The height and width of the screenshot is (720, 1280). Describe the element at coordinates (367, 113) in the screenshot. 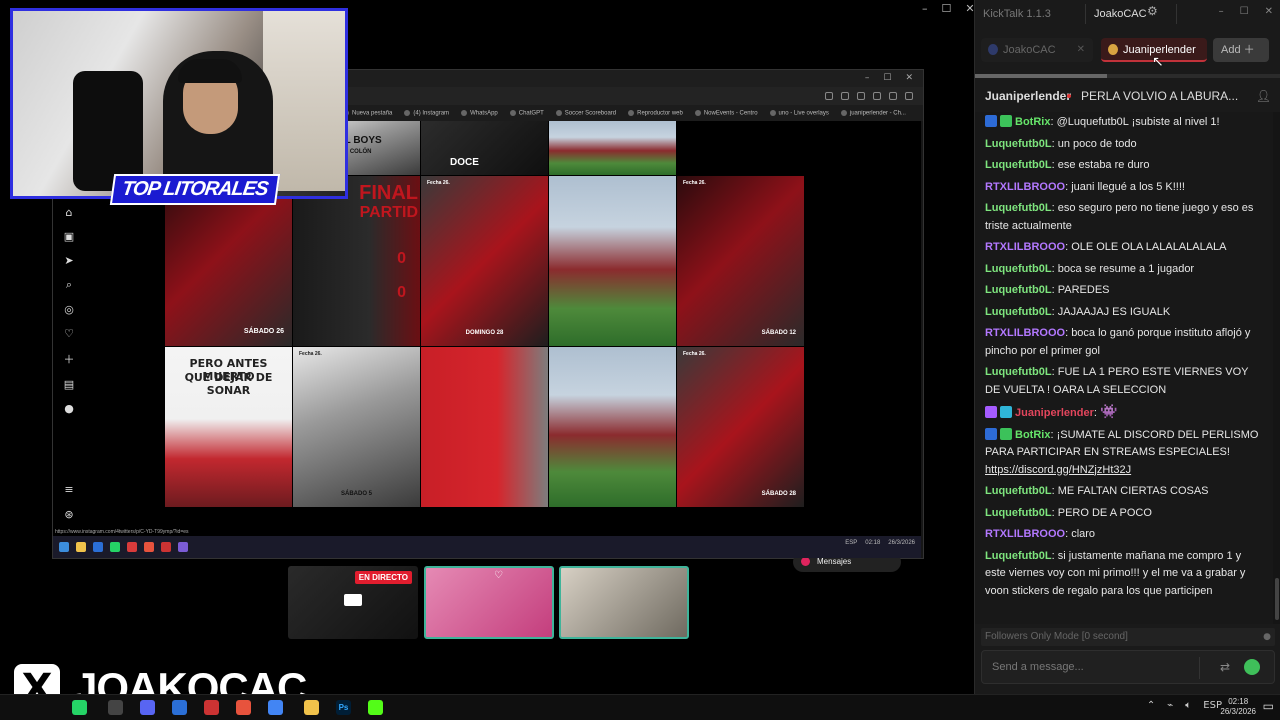

I see `bookmark: Nueva pestaña` at that location.